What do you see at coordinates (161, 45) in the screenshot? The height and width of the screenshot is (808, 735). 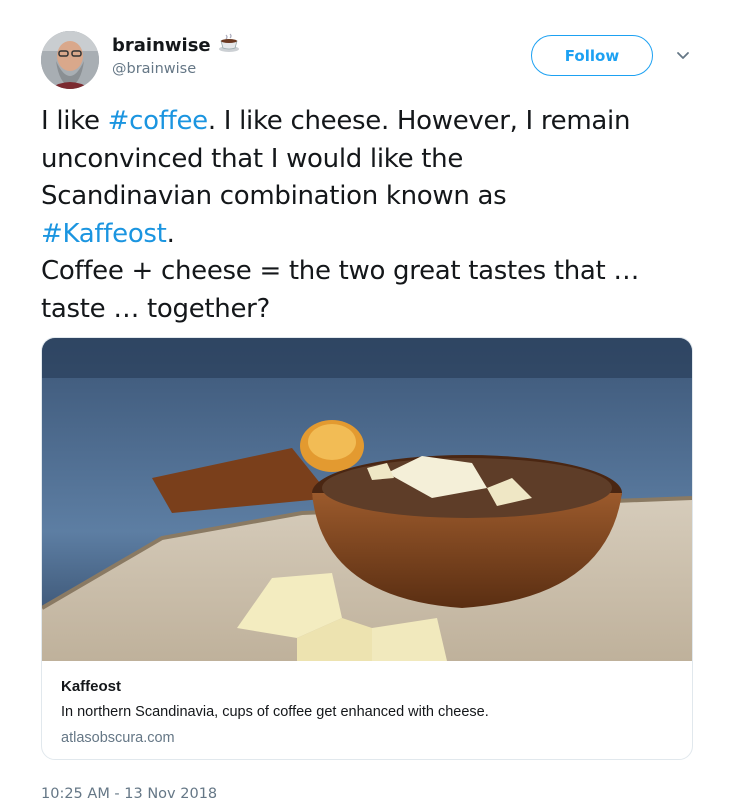 I see `display-name-text: brainwise` at bounding box center [161, 45].